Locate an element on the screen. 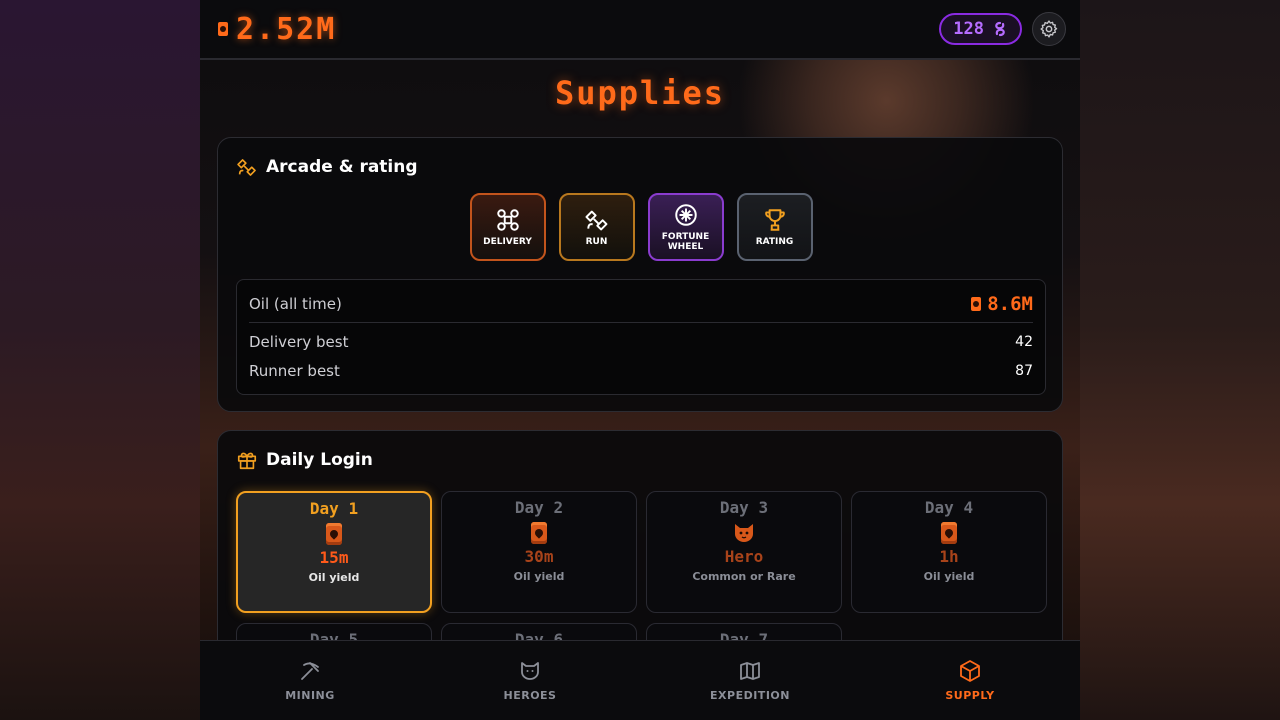 The width and height of the screenshot is (1280, 720). gear-icon is located at coordinates (1049, 29).